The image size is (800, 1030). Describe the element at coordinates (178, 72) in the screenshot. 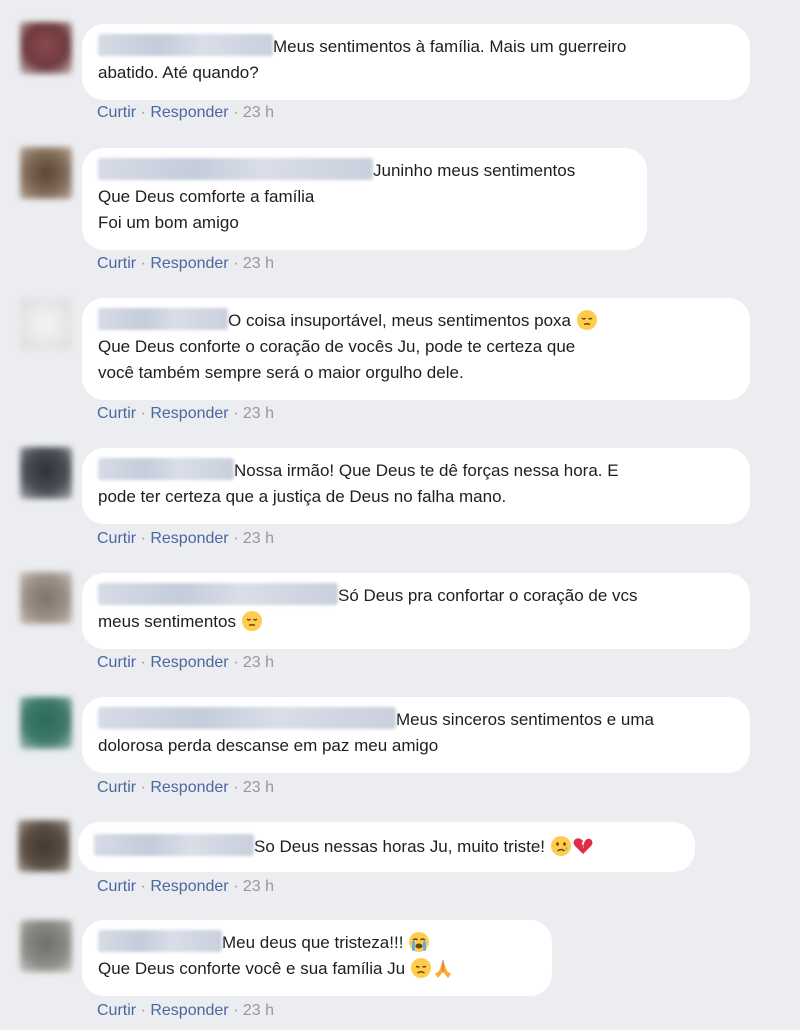

I see `comment-text-line: abatido. Até quando?` at that location.